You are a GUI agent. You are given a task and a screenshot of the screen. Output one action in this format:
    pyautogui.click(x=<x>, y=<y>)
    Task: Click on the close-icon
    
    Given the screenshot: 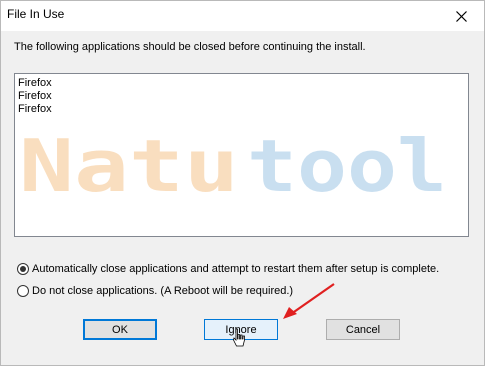 What is the action you would take?
    pyautogui.click(x=461, y=16)
    